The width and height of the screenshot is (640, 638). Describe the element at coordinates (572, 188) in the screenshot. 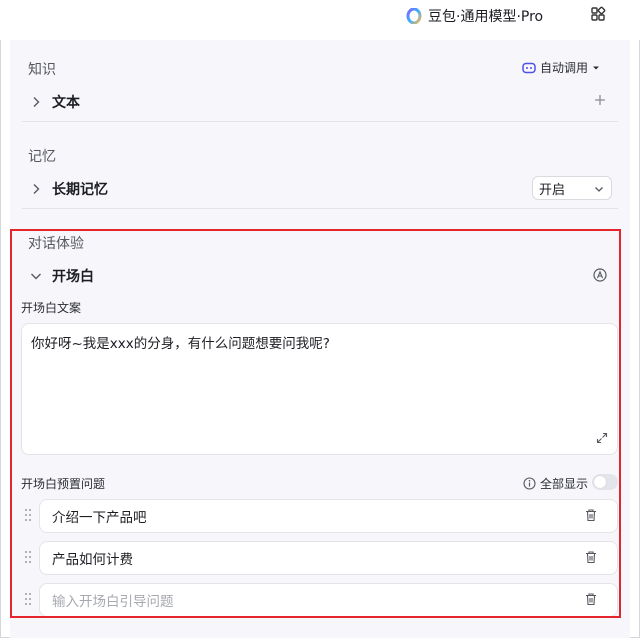

I see `memory-select: 开启` at that location.